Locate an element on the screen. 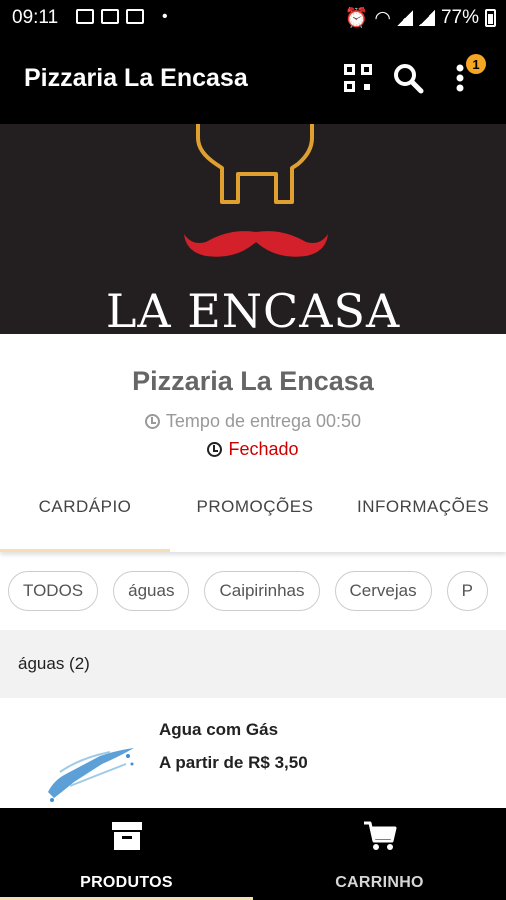 The width and height of the screenshot is (506, 900). menu-button: 1 is located at coordinates (464, 75).